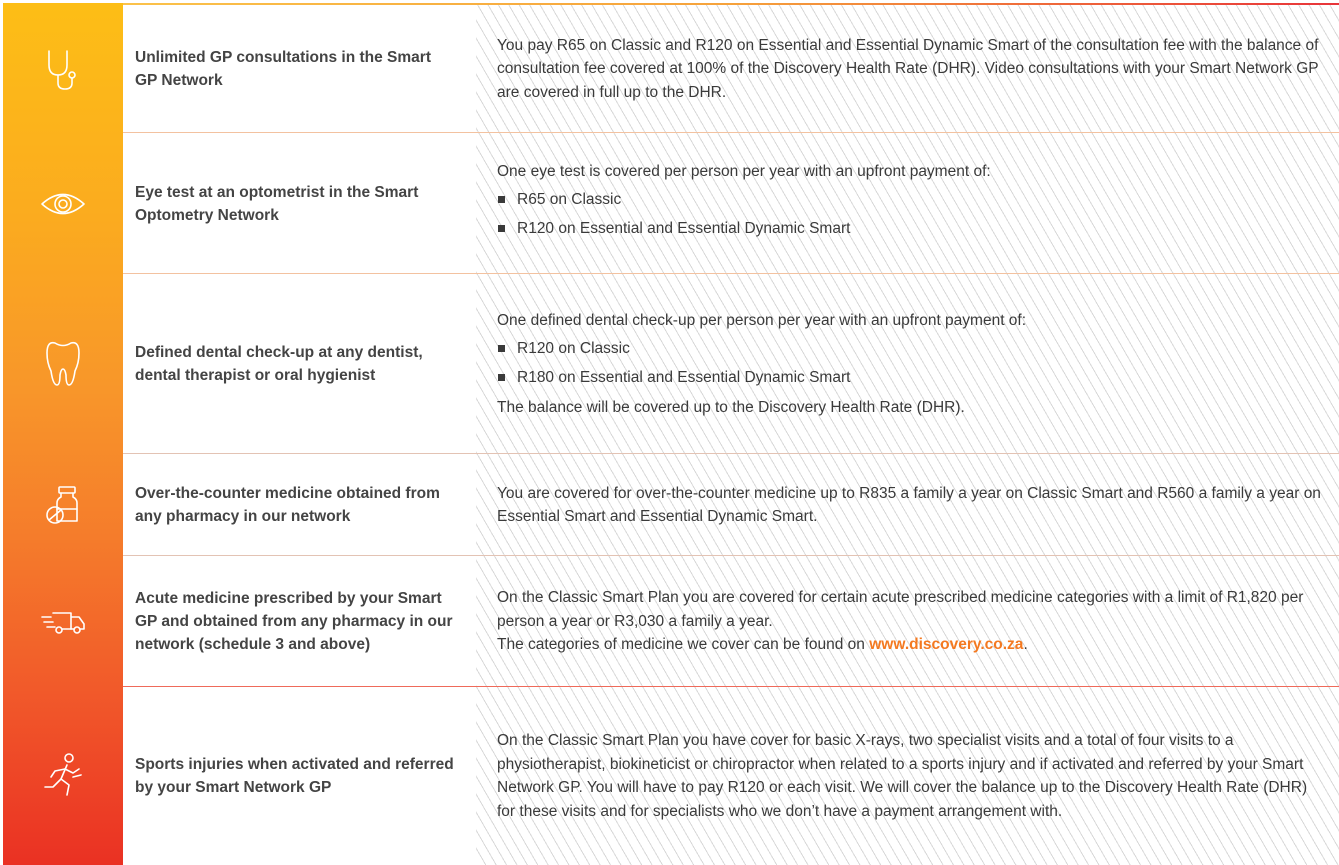  What do you see at coordinates (913, 349) in the screenshot?
I see `list-item: R120 on Classic` at bounding box center [913, 349].